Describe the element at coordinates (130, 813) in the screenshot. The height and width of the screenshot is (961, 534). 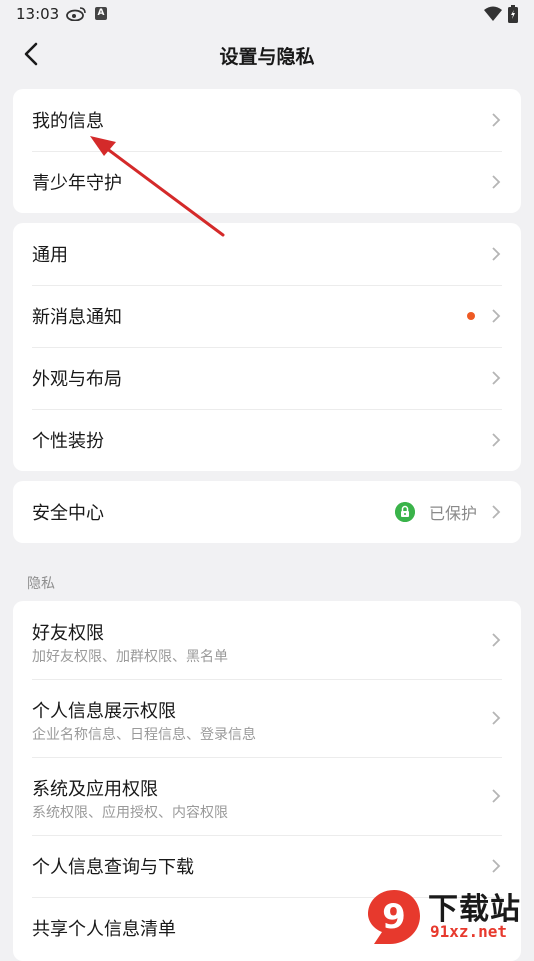
I see `system-app-permission-desc: 系统权限、应用授权、内容权限` at that location.